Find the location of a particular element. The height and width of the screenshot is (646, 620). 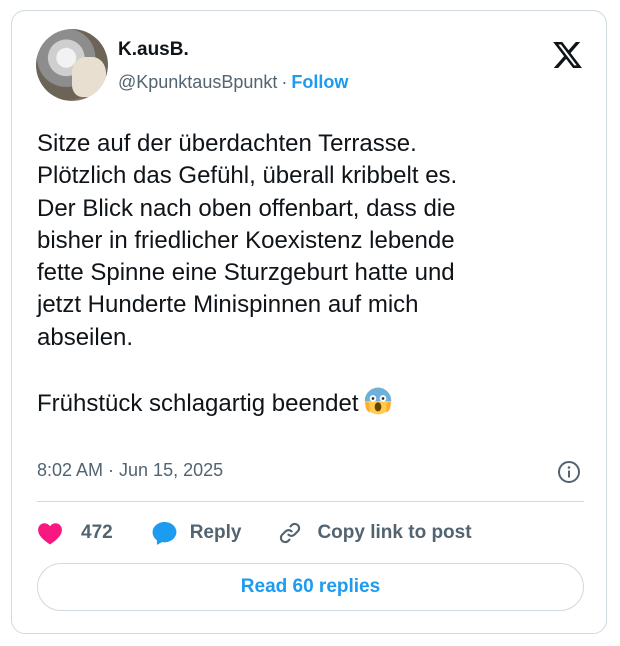

x-logo-icon is located at coordinates (567, 55).